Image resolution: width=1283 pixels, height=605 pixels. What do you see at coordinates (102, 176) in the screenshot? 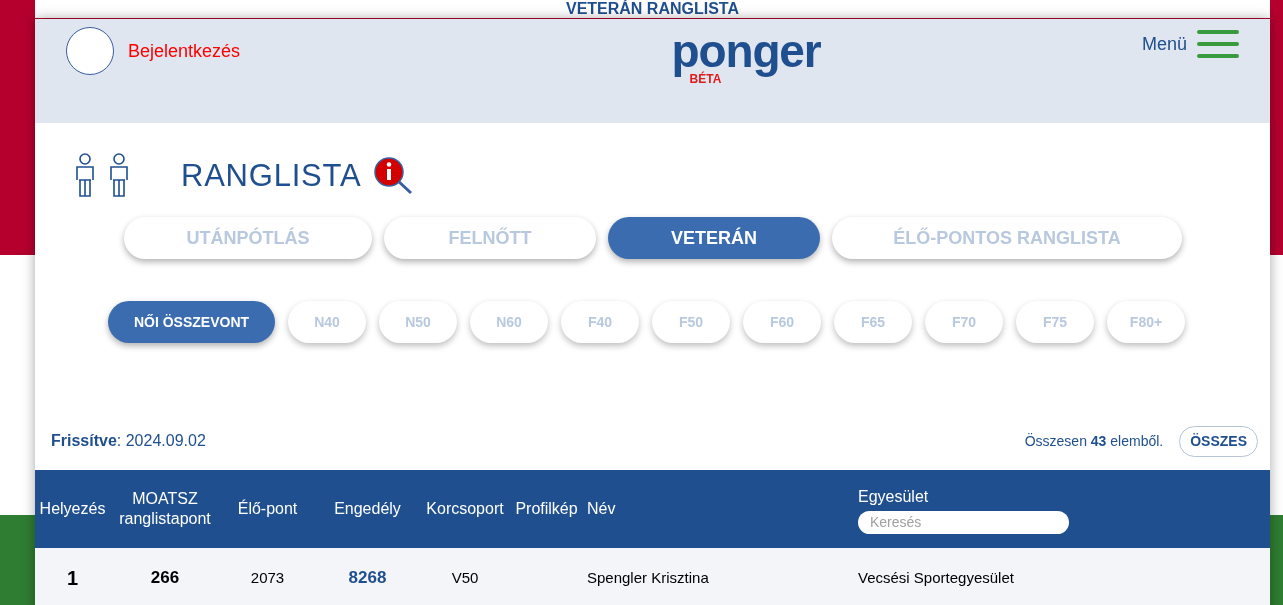
I see `players-icon` at bounding box center [102, 176].